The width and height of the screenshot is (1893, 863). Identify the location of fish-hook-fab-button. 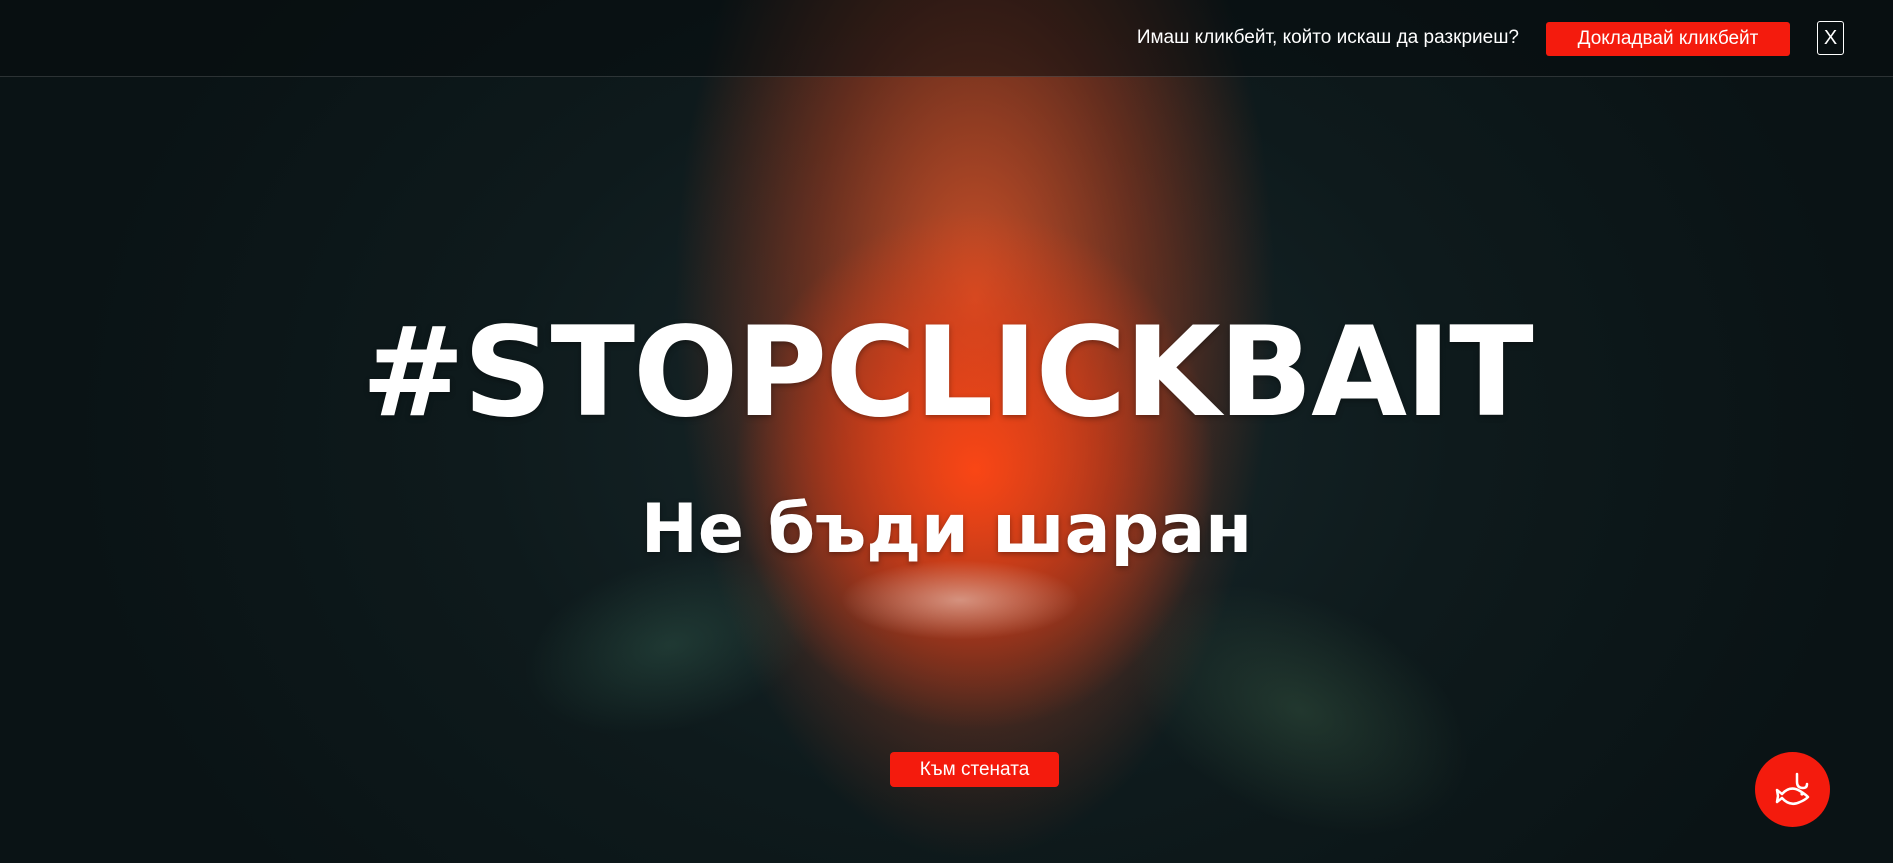
(1792, 789).